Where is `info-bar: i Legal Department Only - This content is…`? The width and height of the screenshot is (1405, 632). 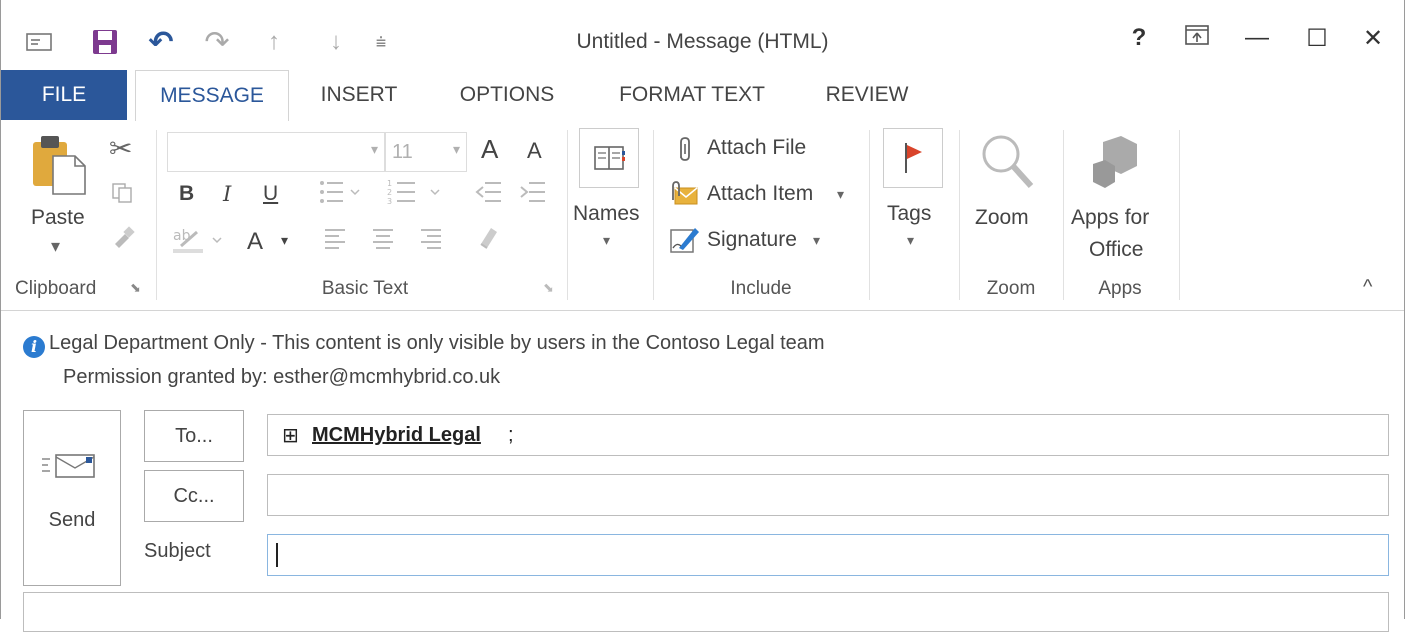
info-bar: i Legal Department Only - This content is… is located at coordinates (424, 360).